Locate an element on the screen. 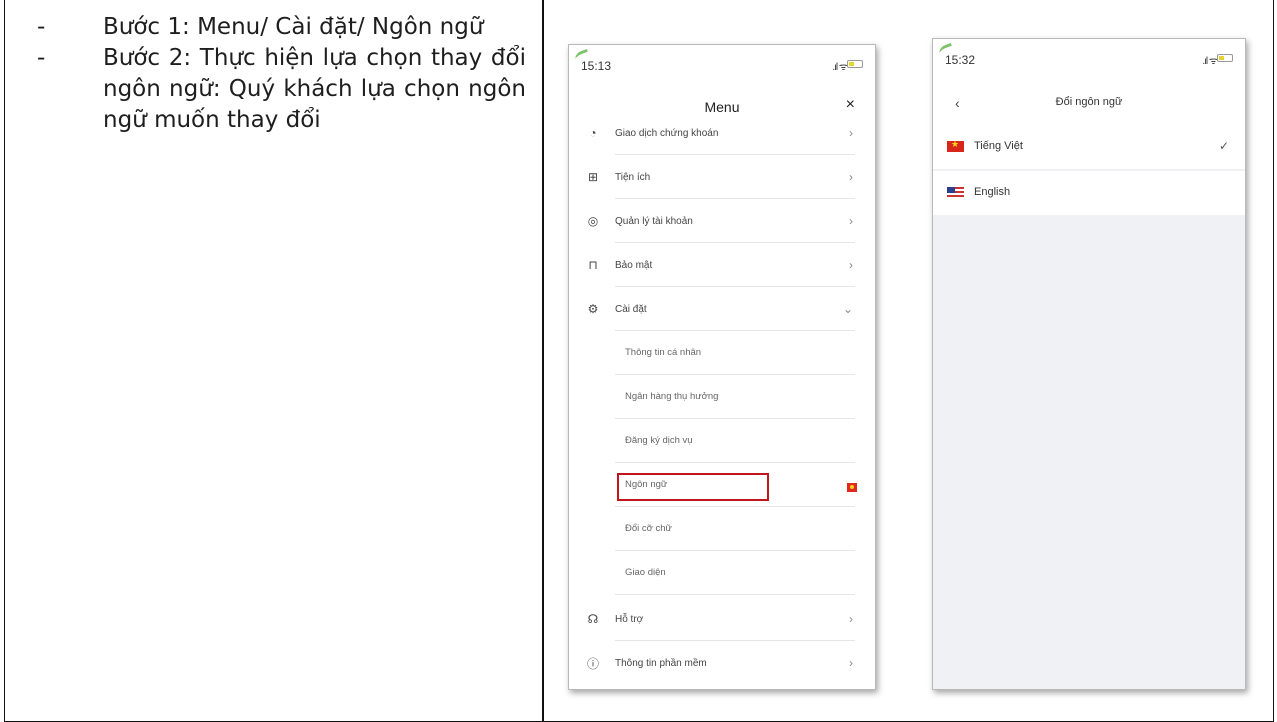 The width and height of the screenshot is (1277, 722). submenu-item-theme: Giao diện is located at coordinates (722, 573).